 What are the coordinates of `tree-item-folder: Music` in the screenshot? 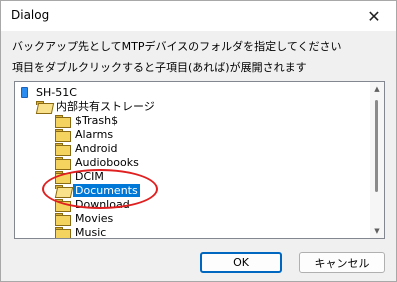 It's located at (81, 232).